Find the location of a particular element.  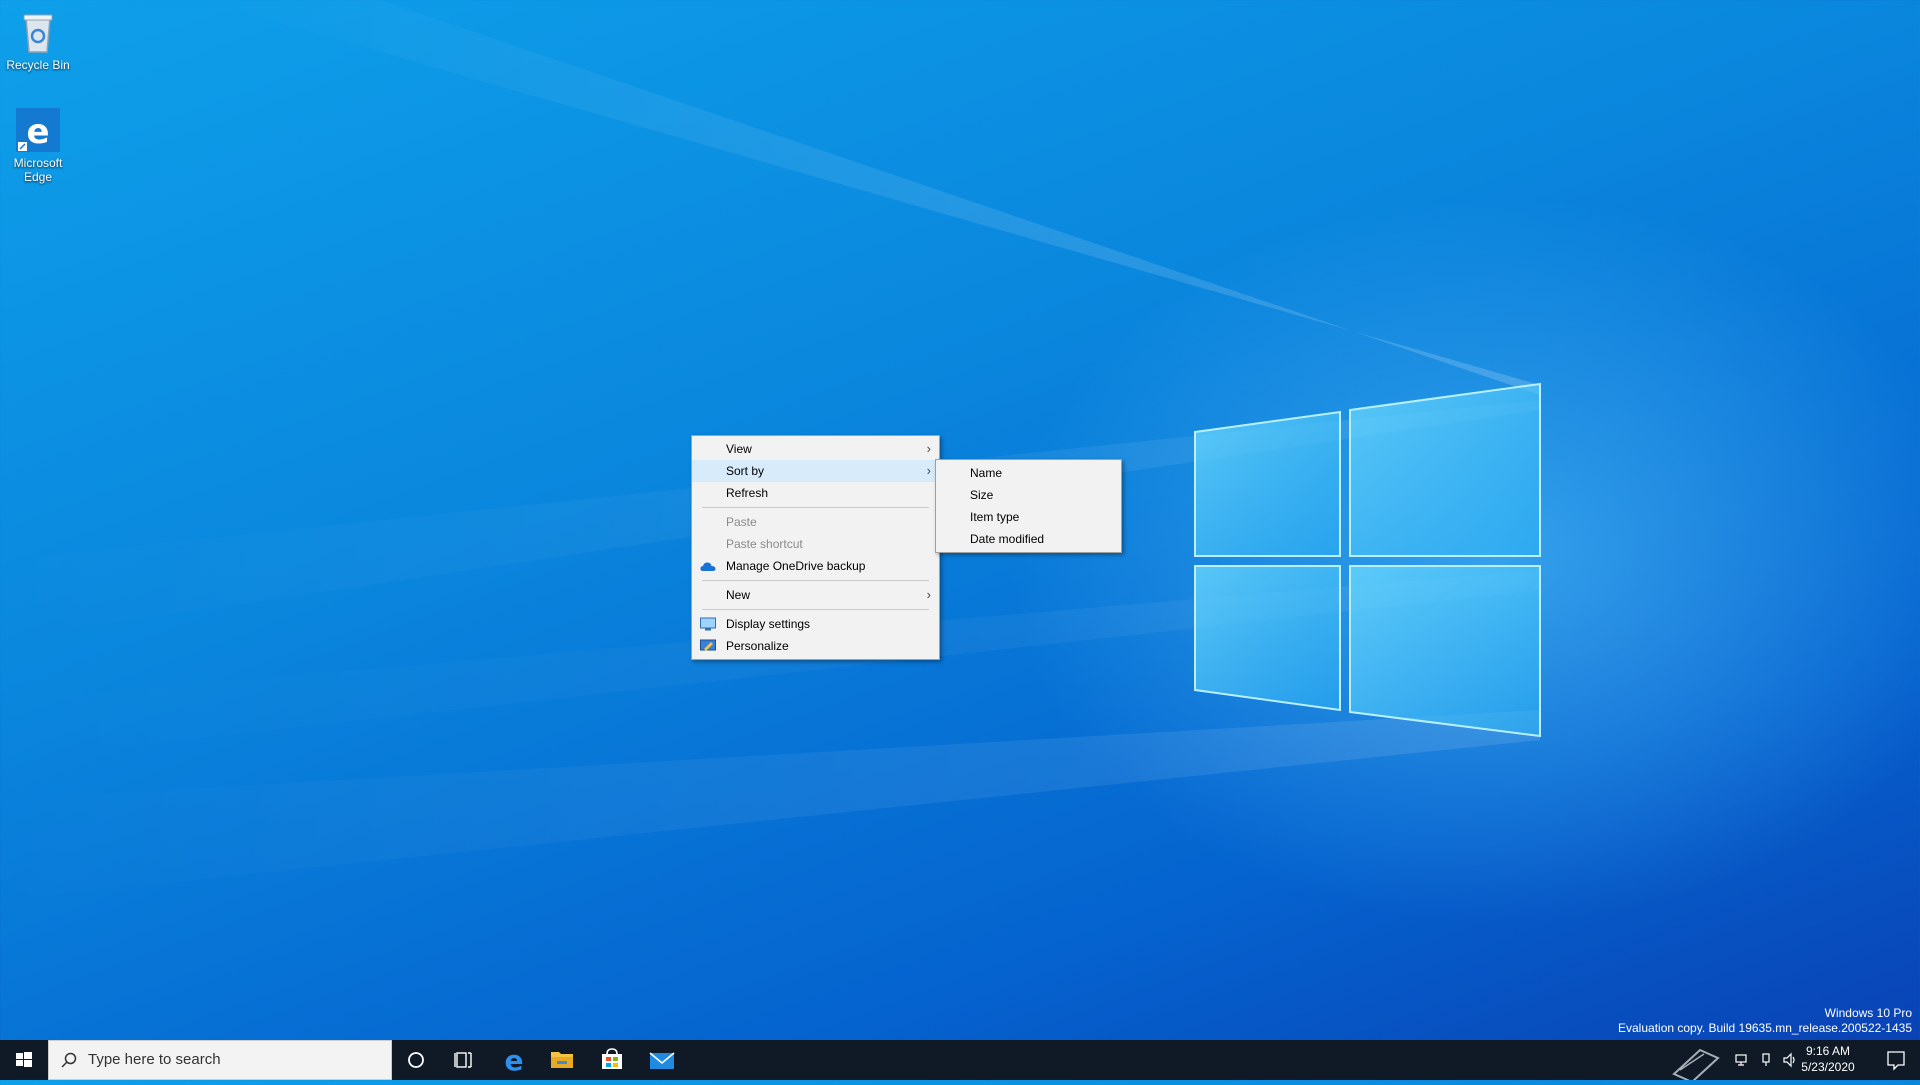

notification-icon is located at coordinates (1896, 1061).